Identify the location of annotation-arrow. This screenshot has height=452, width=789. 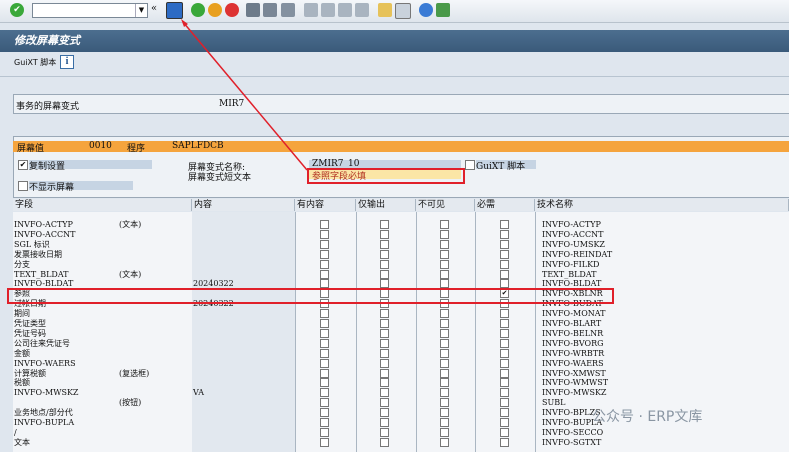
(244, 95).